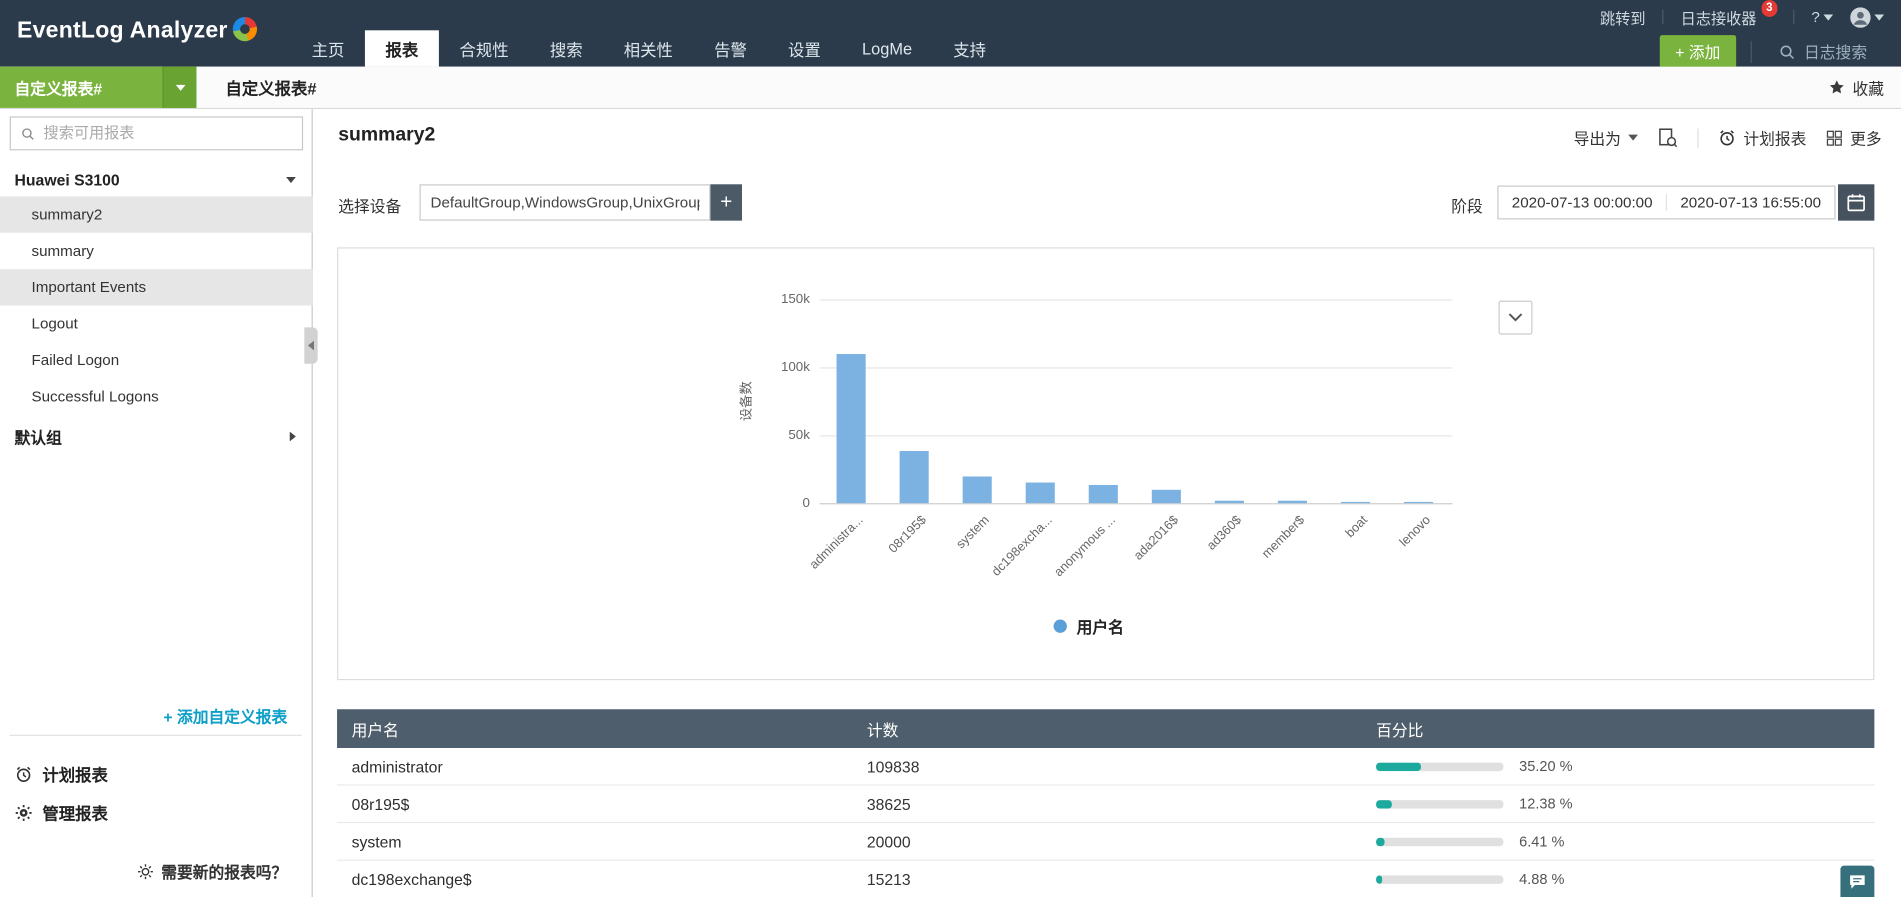  Describe the element at coordinates (1698, 51) in the screenshot. I see `add-button: + 添加` at that location.